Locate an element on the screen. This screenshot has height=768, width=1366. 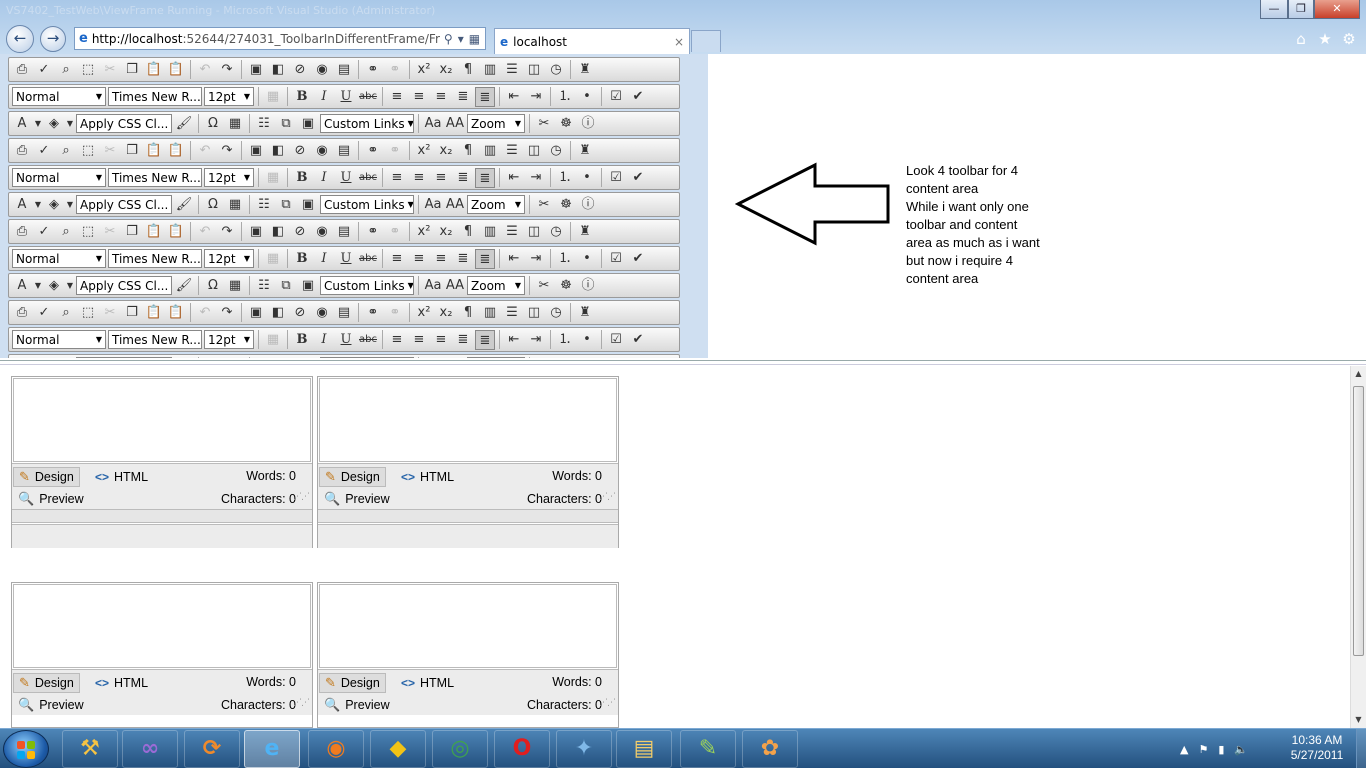
show-desktop-button is located at coordinates (1361, 748).